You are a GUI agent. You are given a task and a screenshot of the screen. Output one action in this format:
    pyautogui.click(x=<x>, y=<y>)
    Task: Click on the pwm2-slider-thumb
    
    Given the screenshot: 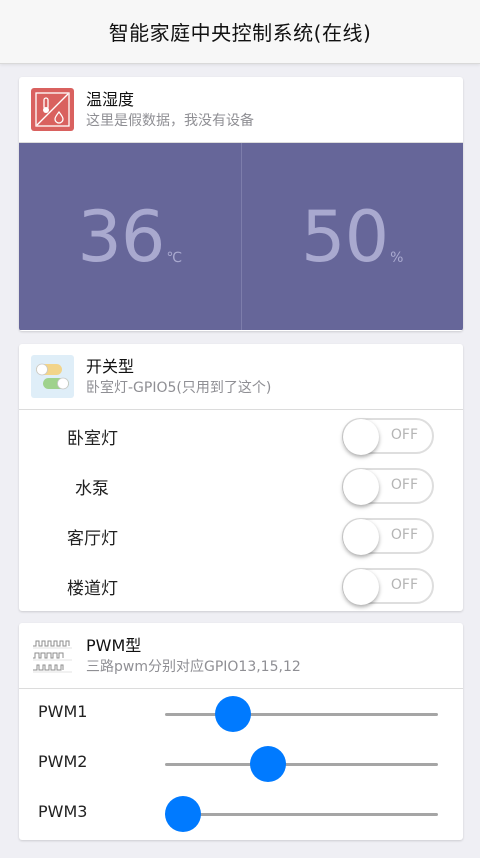 What is the action you would take?
    pyautogui.click(x=268, y=764)
    